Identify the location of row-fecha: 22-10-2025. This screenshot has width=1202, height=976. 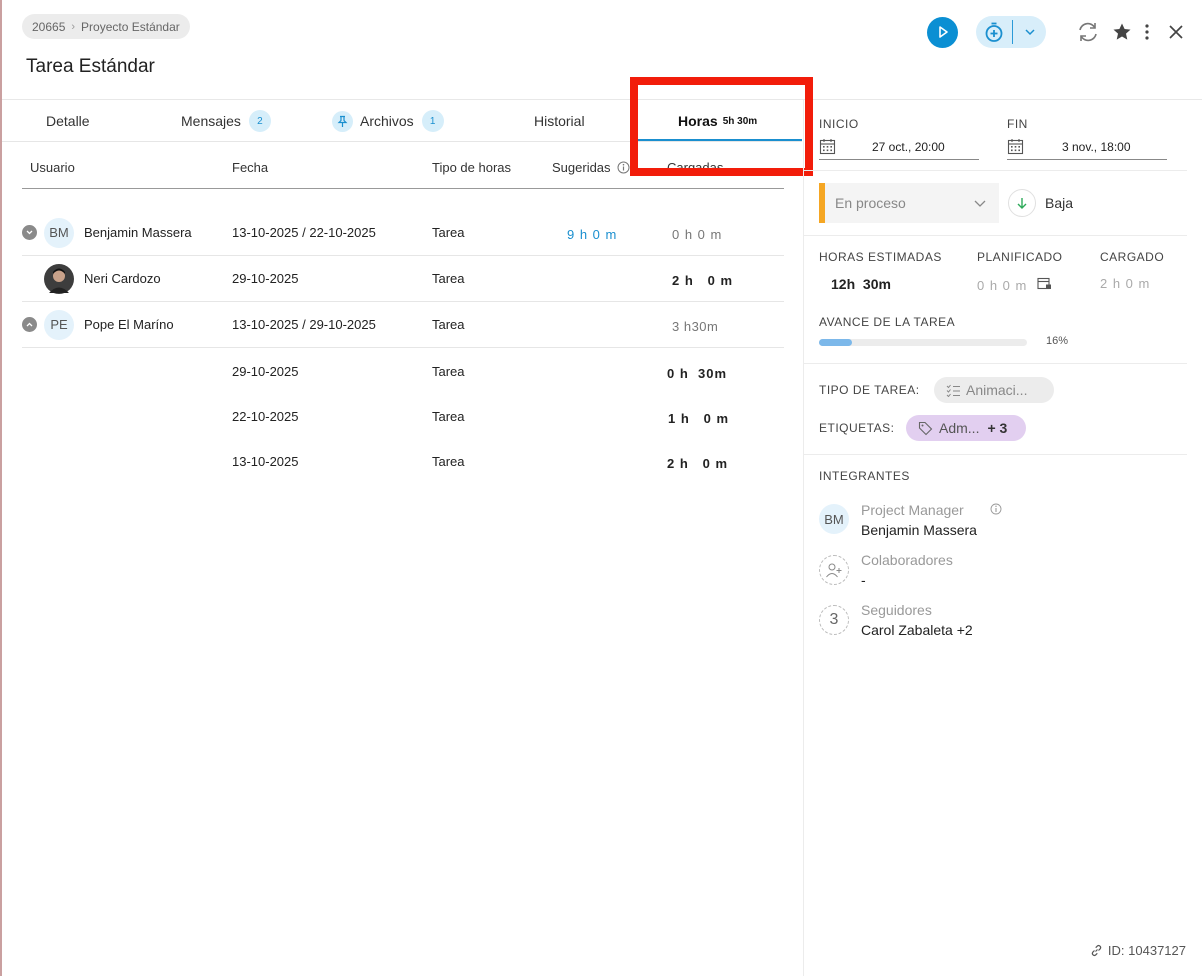
(265, 416).